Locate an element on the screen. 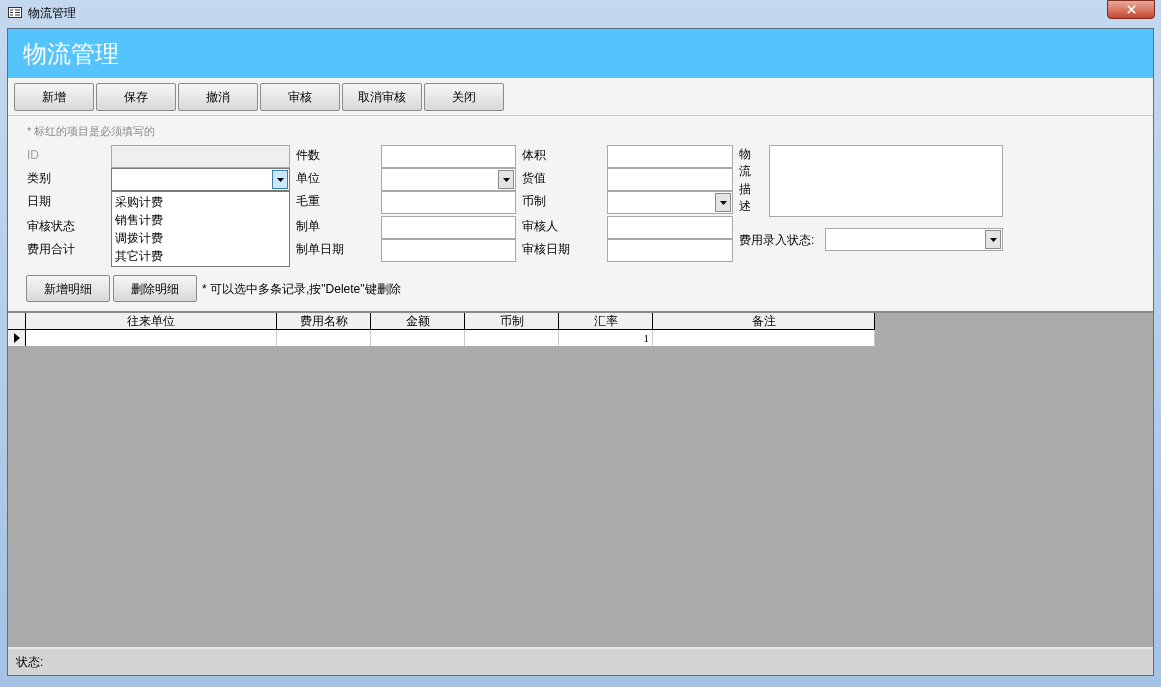  close-button is located at coordinates (1131, 9).